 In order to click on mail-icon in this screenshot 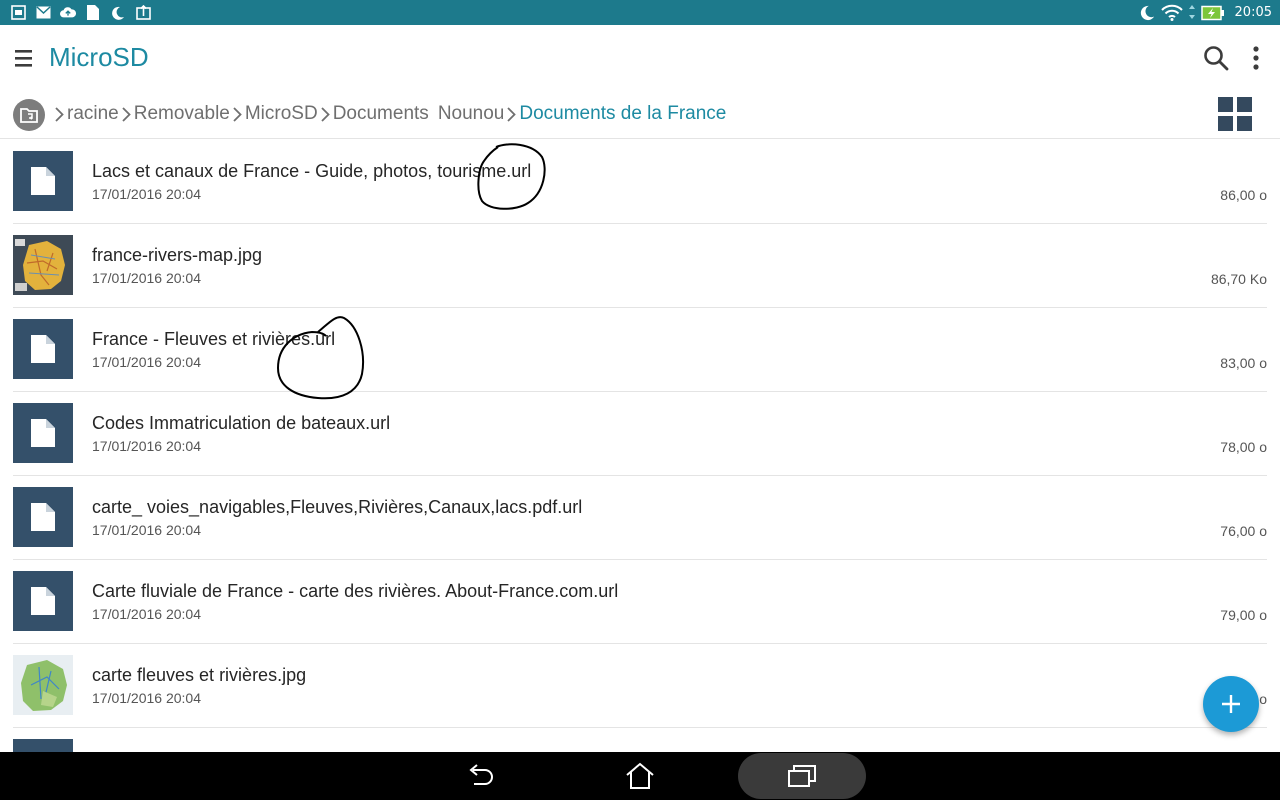, I will do `click(43, 13)`.